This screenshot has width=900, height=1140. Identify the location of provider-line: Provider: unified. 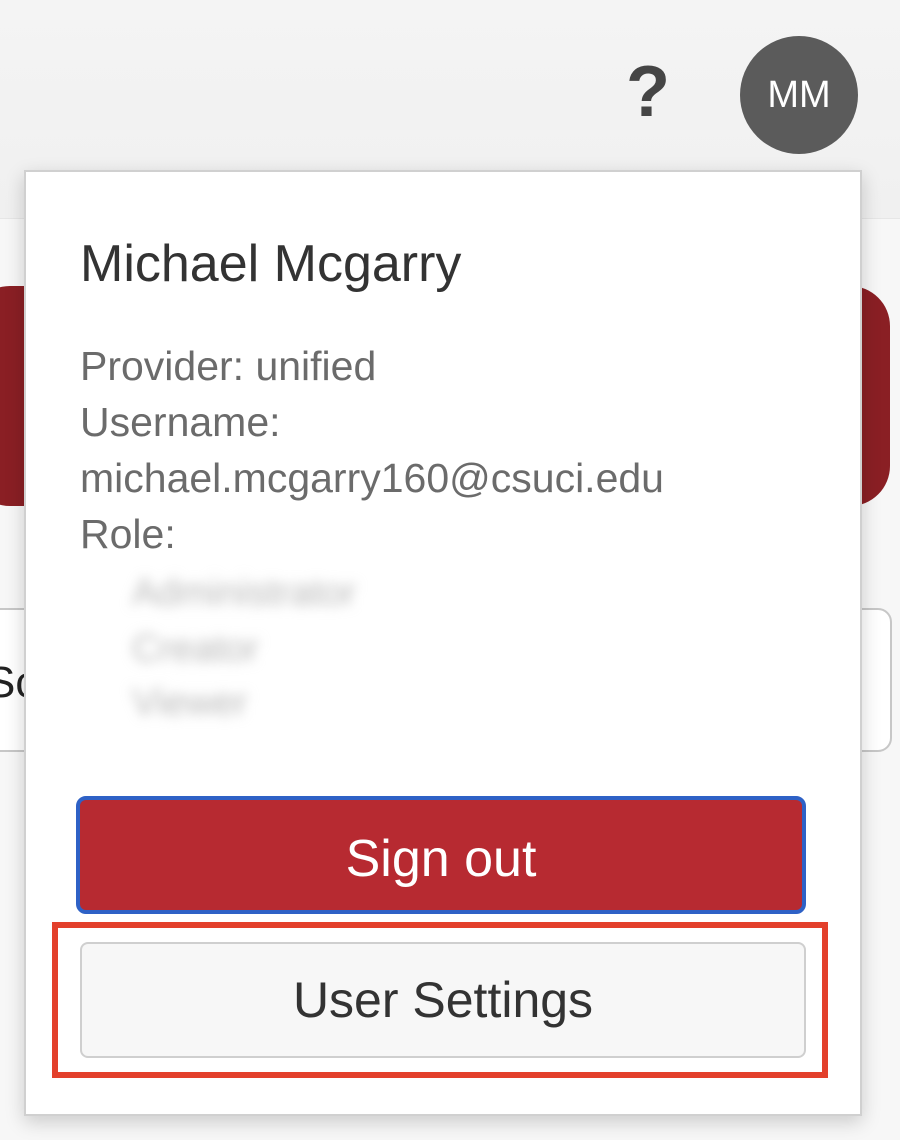
(228, 366).